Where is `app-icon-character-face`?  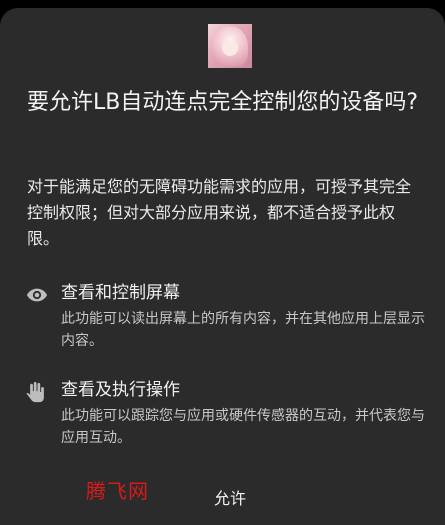
app-icon-character-face is located at coordinates (230, 48).